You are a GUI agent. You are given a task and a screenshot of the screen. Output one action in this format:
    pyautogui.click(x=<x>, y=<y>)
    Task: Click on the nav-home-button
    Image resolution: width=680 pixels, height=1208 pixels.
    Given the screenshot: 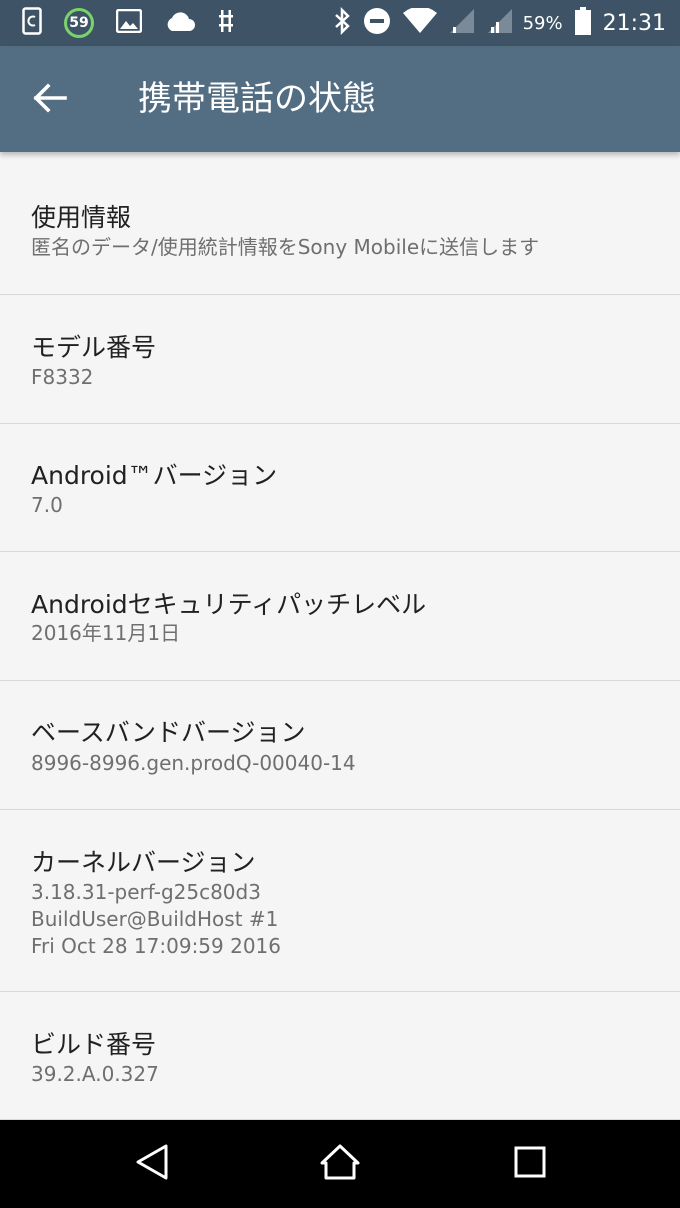 What is the action you would take?
    pyautogui.click(x=340, y=1164)
    